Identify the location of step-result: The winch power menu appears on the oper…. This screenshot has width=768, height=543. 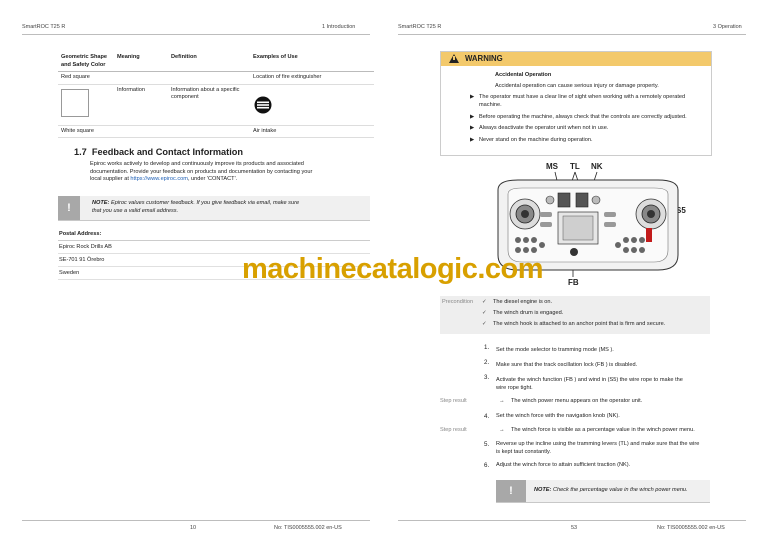
(577, 401).